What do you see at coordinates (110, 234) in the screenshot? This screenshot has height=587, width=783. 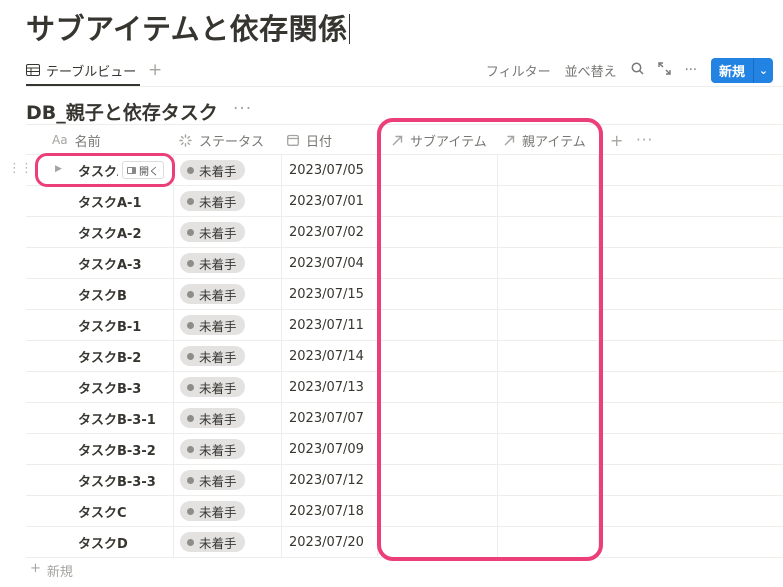 I see `cell-name-text: タスクA-2` at bounding box center [110, 234].